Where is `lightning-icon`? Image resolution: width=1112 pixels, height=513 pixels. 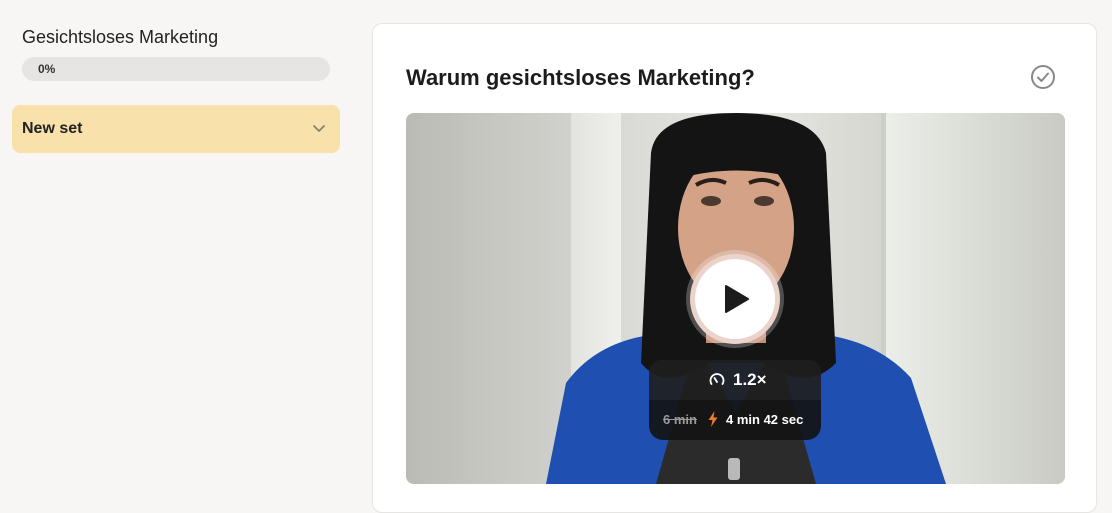 lightning-icon is located at coordinates (713, 419).